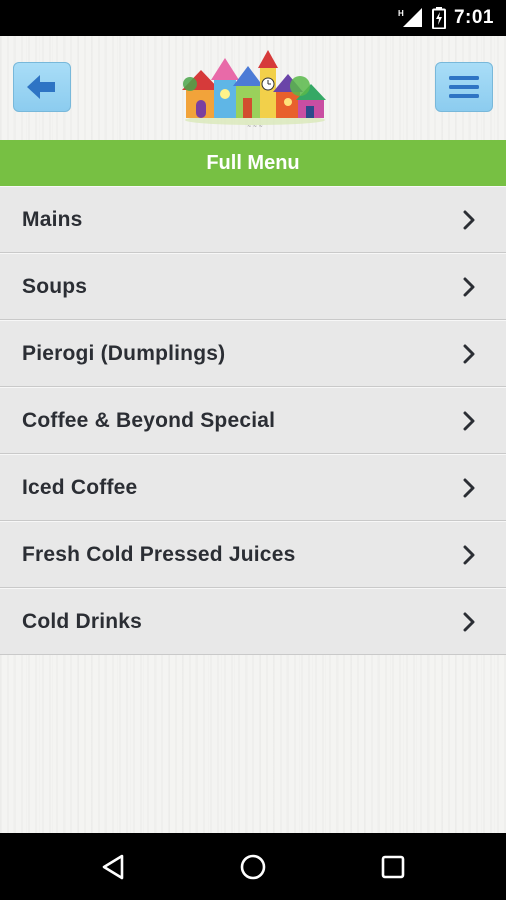 Image resolution: width=506 pixels, height=900 pixels. Describe the element at coordinates (82, 621) in the screenshot. I see `menu-item-label: Cold Drinks` at that location.